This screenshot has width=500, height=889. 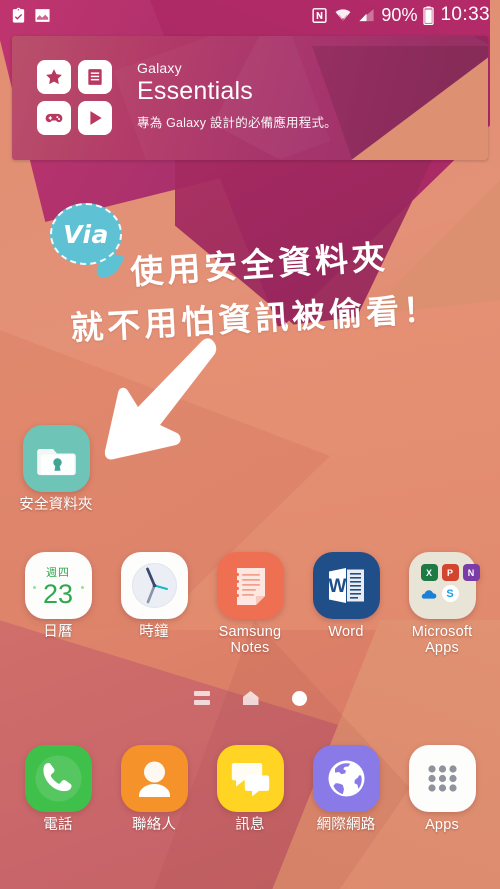 I want to click on battery-icon, so click(x=429, y=15).